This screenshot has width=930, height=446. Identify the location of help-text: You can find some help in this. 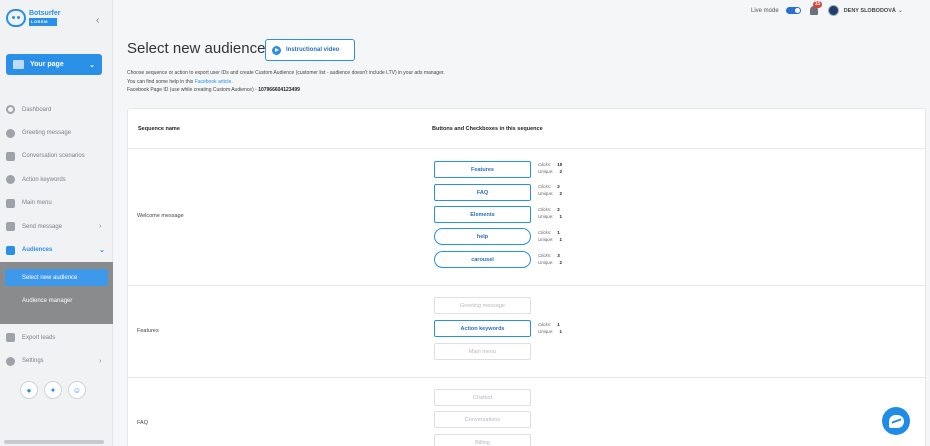
(161, 81).